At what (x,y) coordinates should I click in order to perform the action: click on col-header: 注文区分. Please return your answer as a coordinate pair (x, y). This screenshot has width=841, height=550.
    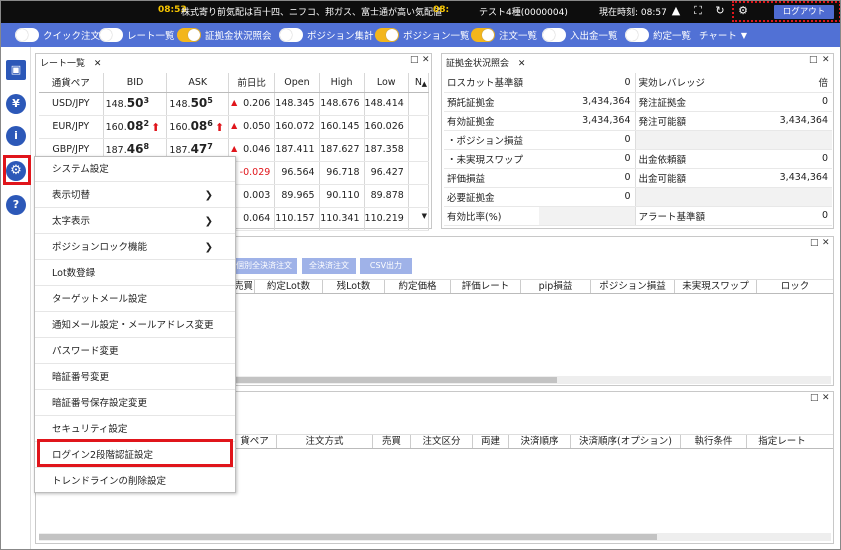
    Looking at the image, I should click on (442, 441).